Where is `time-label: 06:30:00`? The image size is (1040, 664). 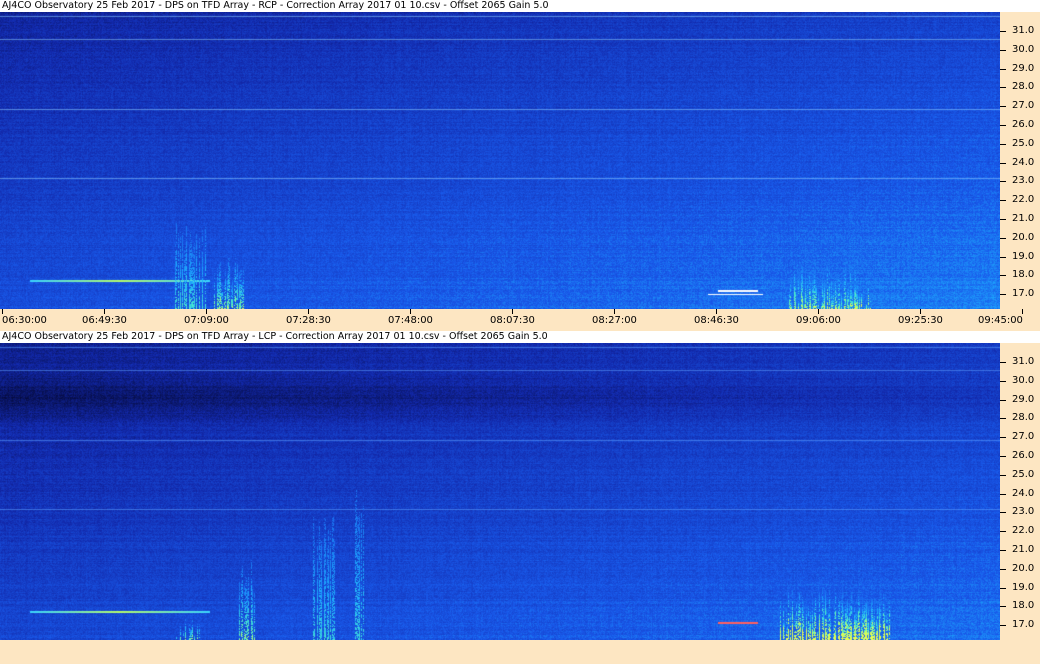
time-label: 06:30:00 is located at coordinates (24, 320).